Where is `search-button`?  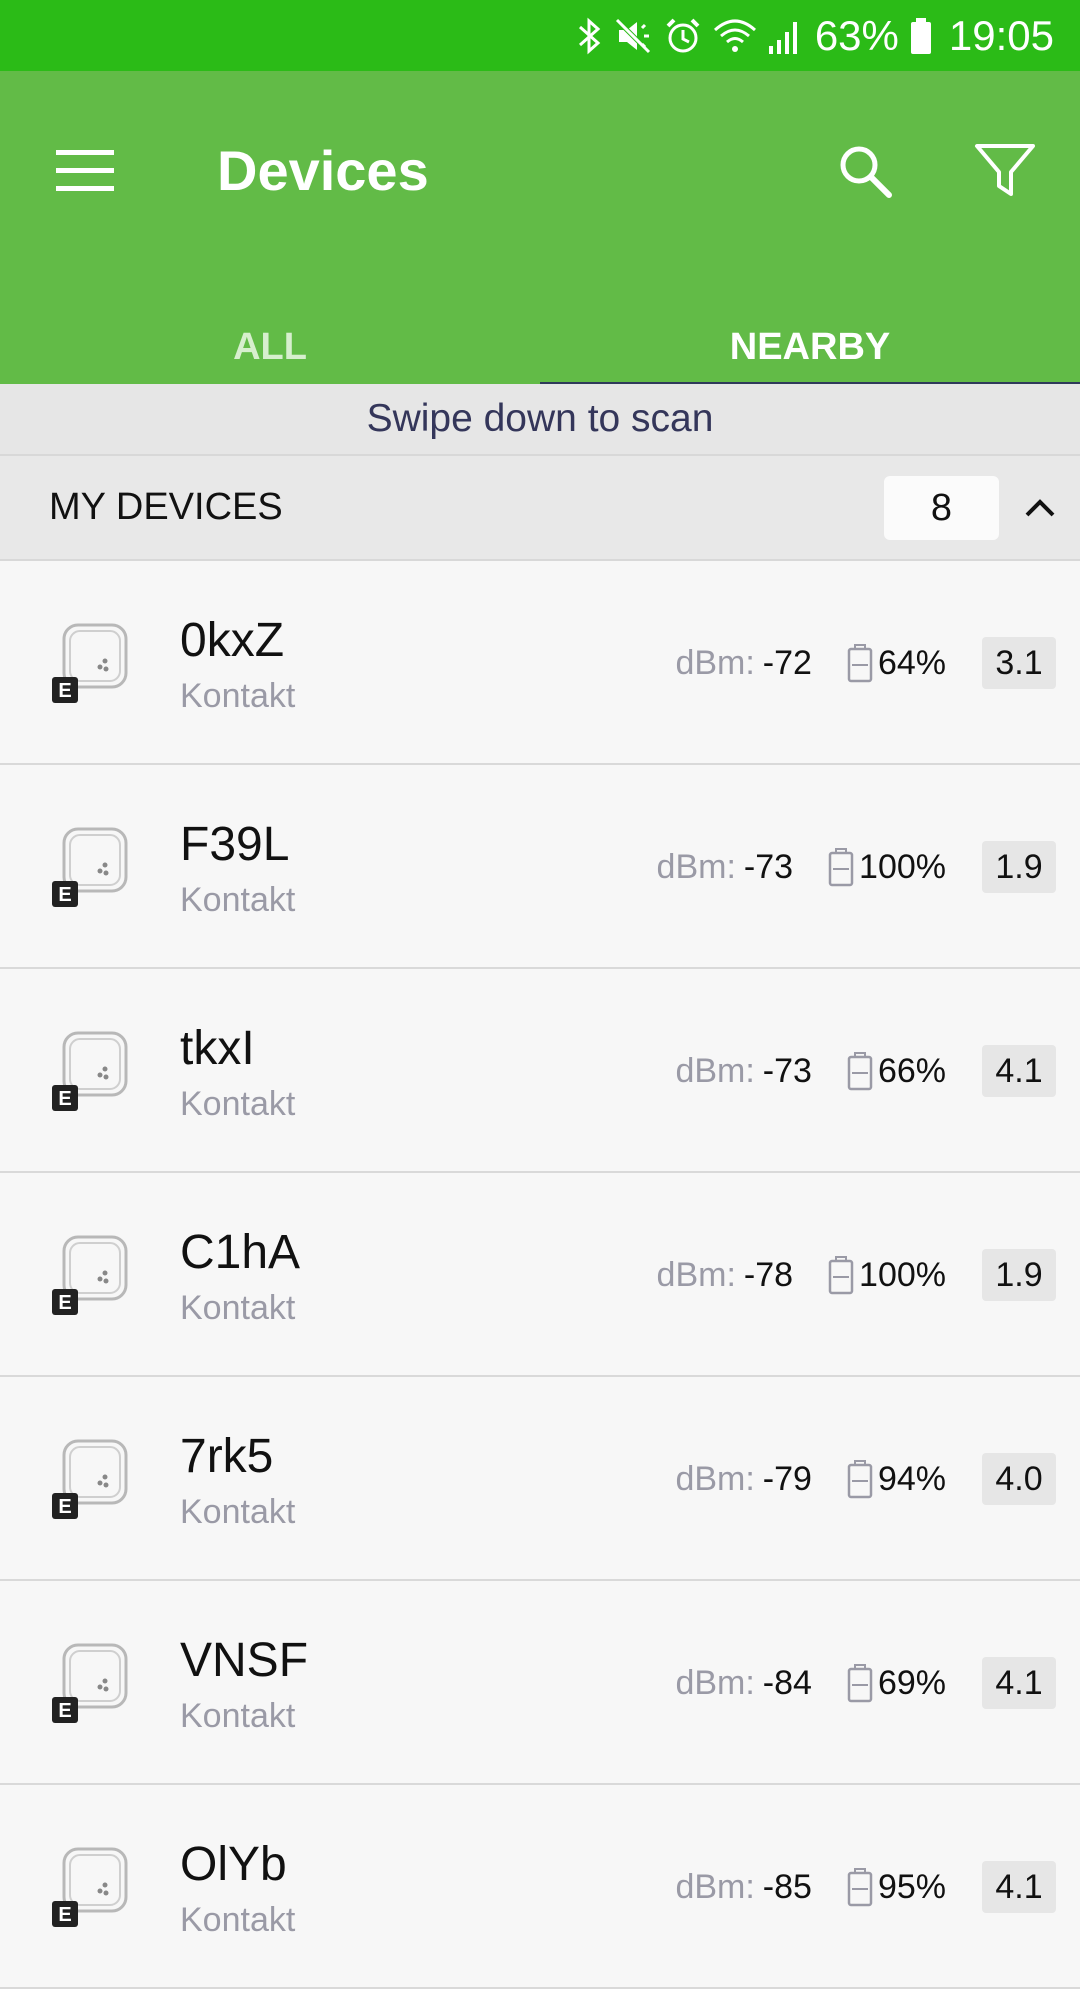
search-button is located at coordinates (865, 171).